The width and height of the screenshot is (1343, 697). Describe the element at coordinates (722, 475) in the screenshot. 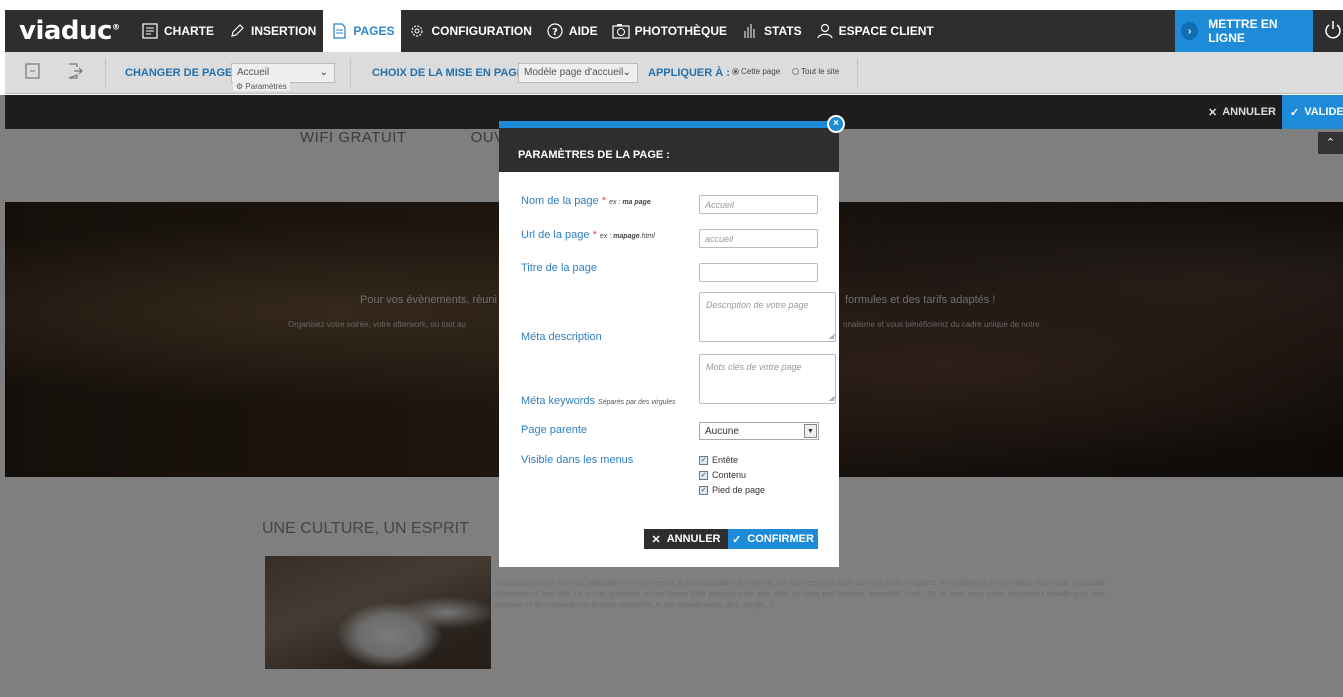

I see `checkbox-content: ✓ Contenu` at that location.